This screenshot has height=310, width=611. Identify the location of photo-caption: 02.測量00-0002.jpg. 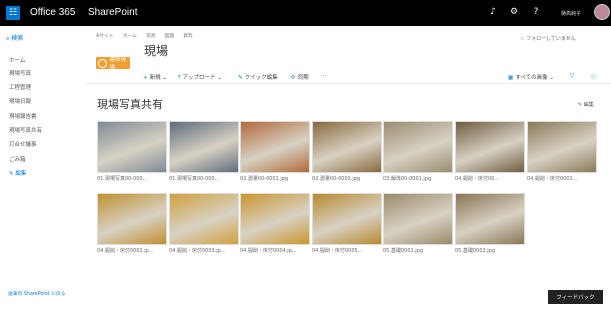
(348, 178).